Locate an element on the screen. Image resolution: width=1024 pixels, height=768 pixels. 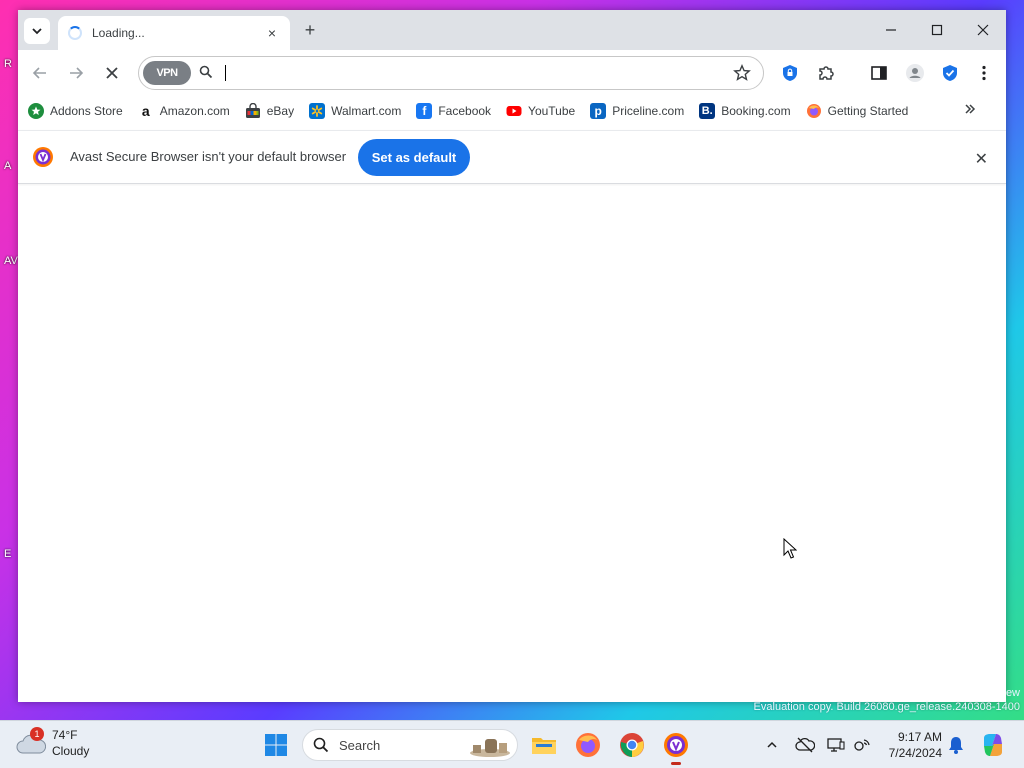
menu-button is located at coordinates (984, 73).